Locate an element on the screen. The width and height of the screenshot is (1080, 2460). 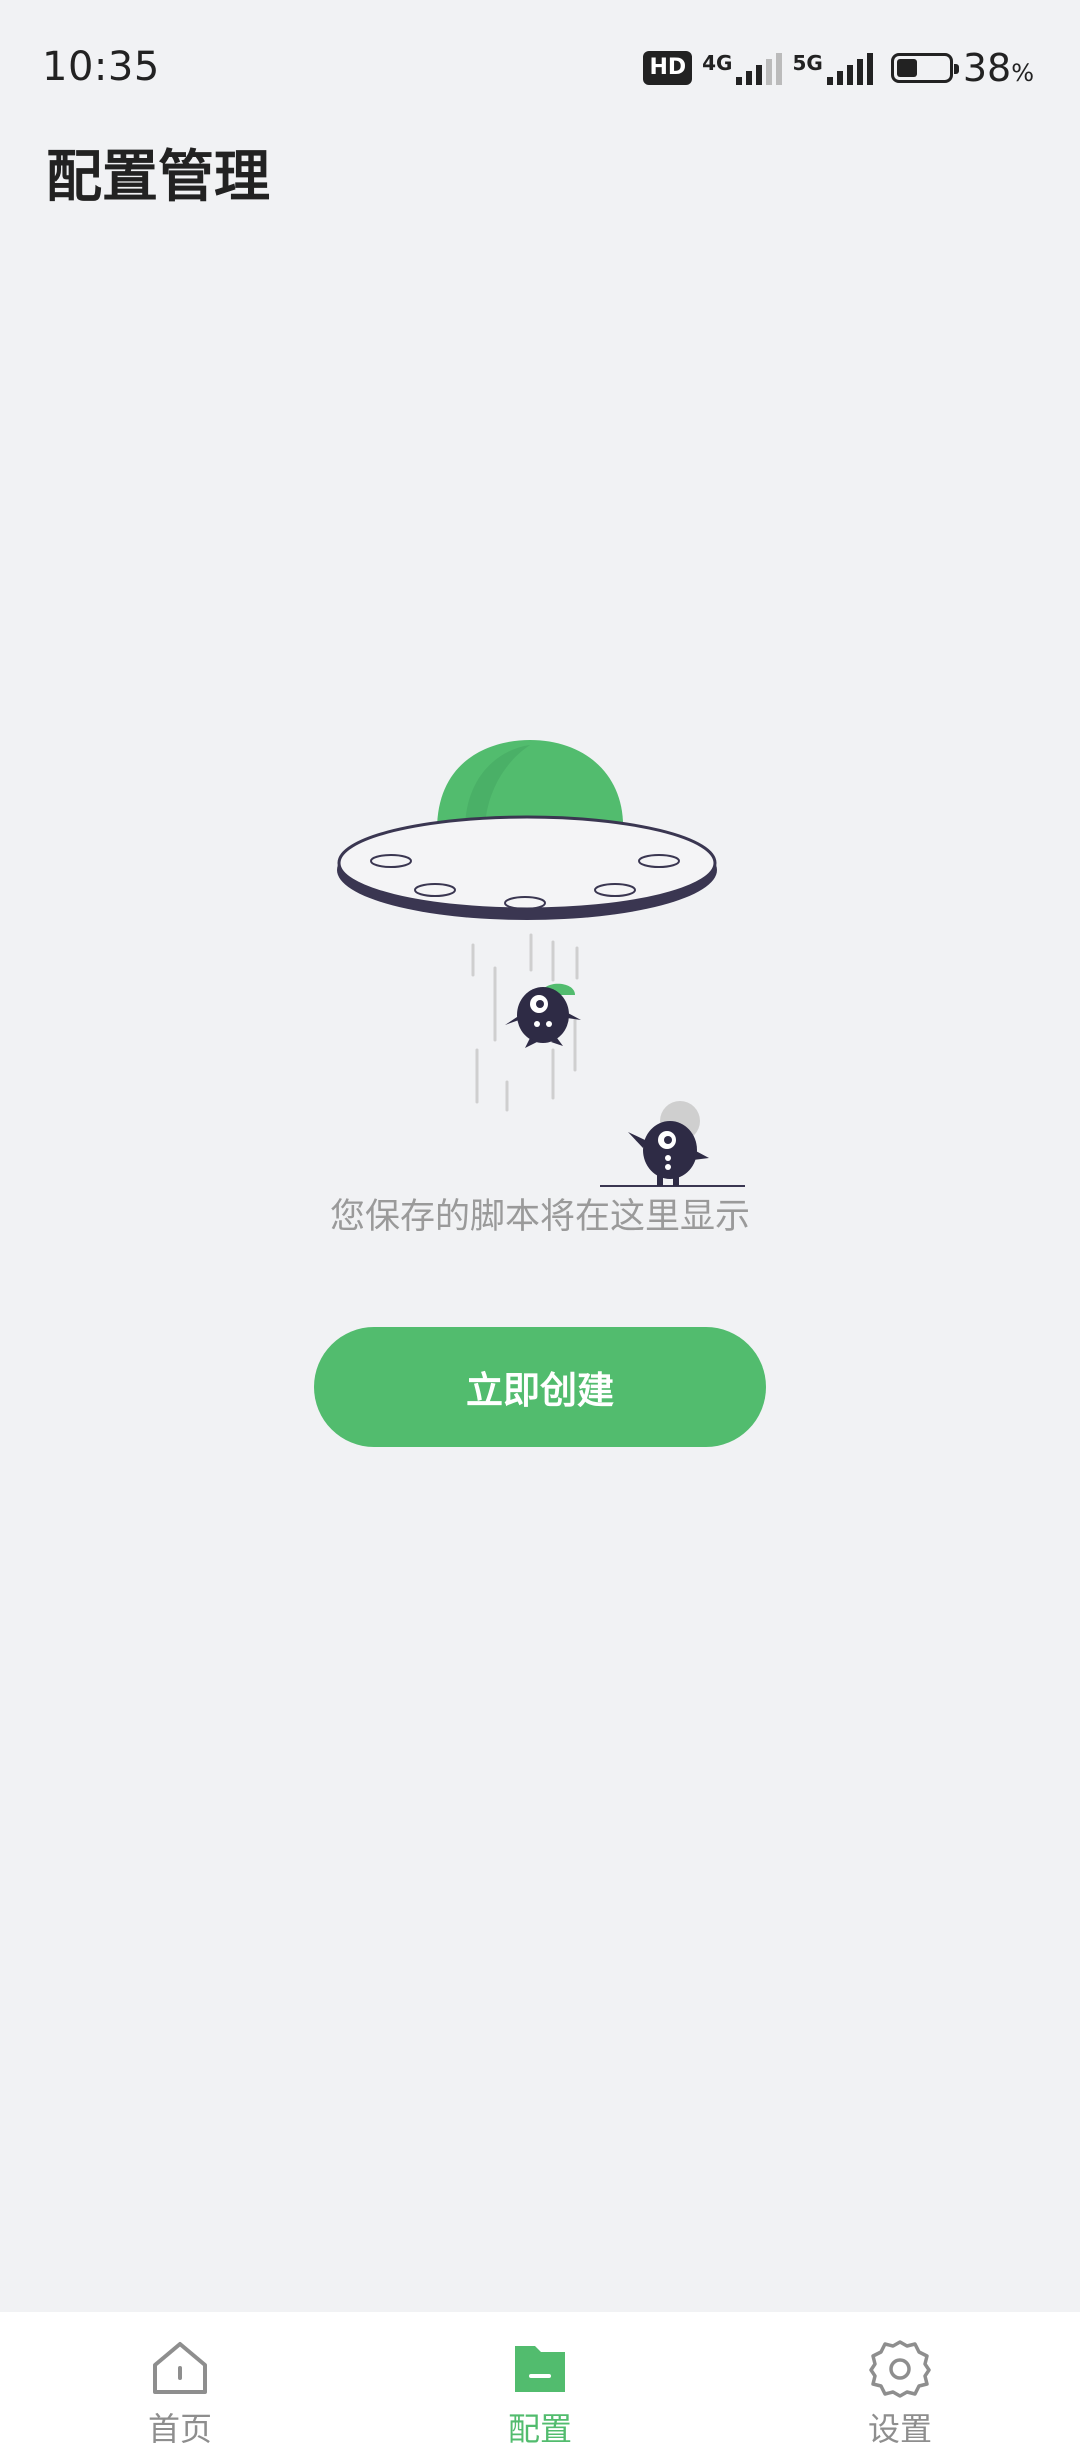
nav-item-home: 首页 is located at coordinates (180, 2386).